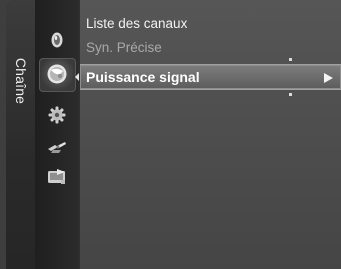 Image resolution: width=341 pixels, height=269 pixels. I want to click on settings-gear-icon, so click(56, 115).